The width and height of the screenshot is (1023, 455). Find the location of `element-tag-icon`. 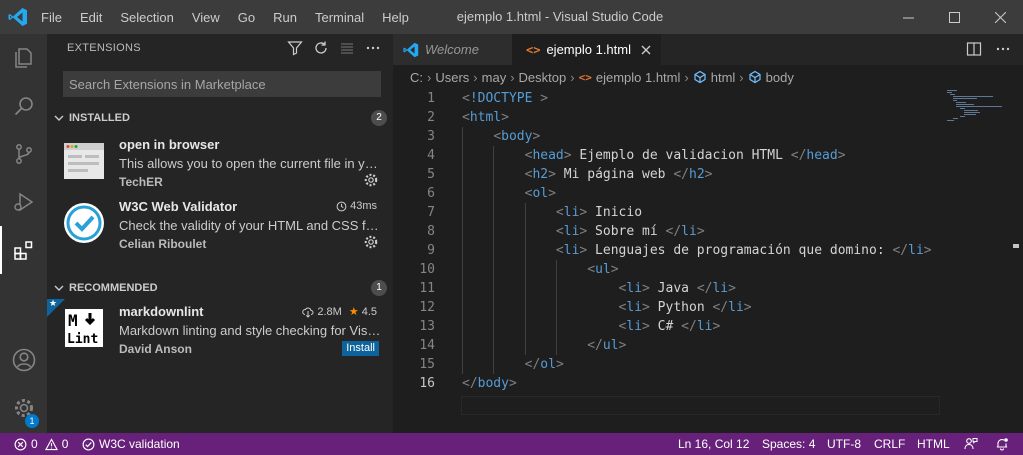

element-tag-icon is located at coordinates (755, 77).